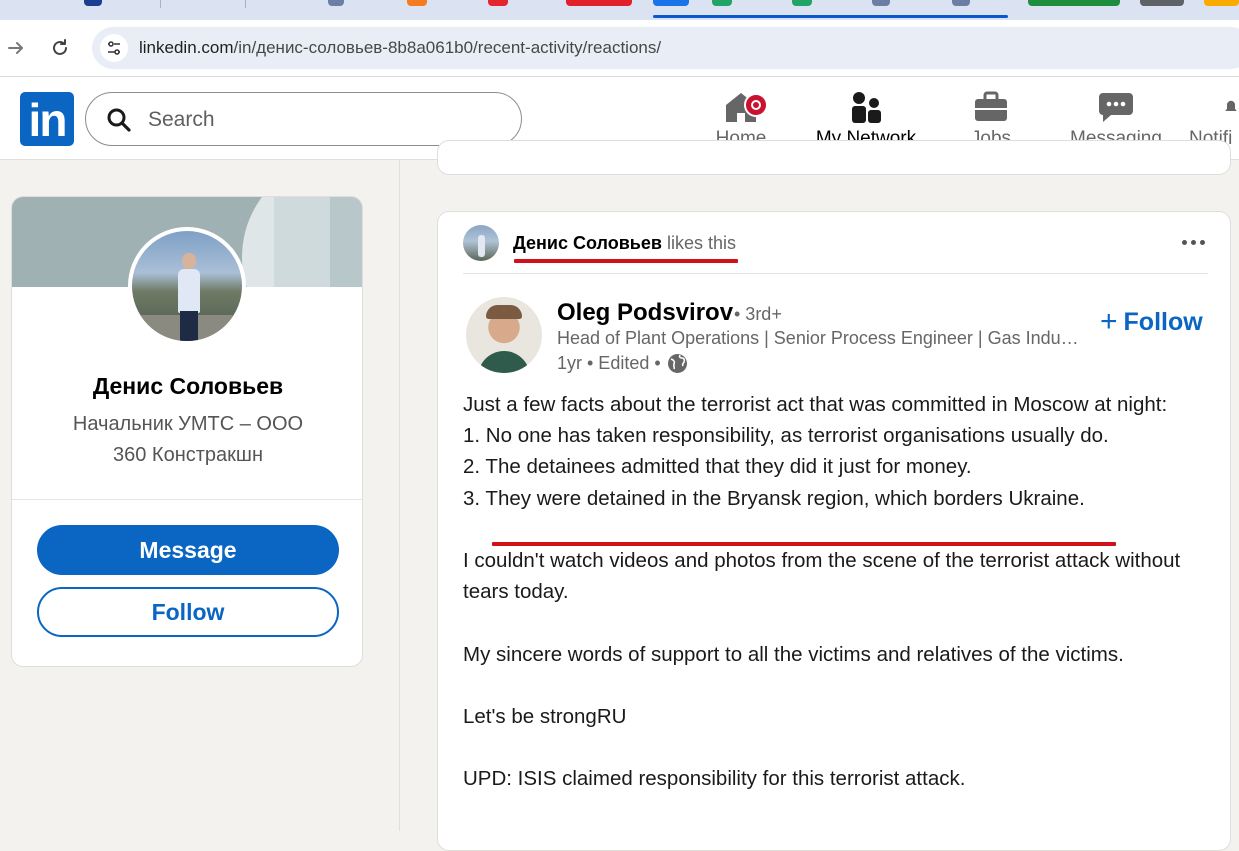  Describe the element at coordinates (677, 363) in the screenshot. I see `globe-icon` at that location.